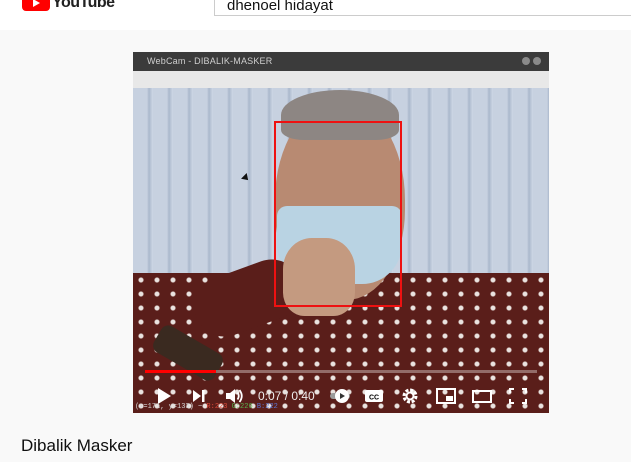 The width and height of the screenshot is (631, 462). I want to click on autoplay-toggle, so click(341, 396).